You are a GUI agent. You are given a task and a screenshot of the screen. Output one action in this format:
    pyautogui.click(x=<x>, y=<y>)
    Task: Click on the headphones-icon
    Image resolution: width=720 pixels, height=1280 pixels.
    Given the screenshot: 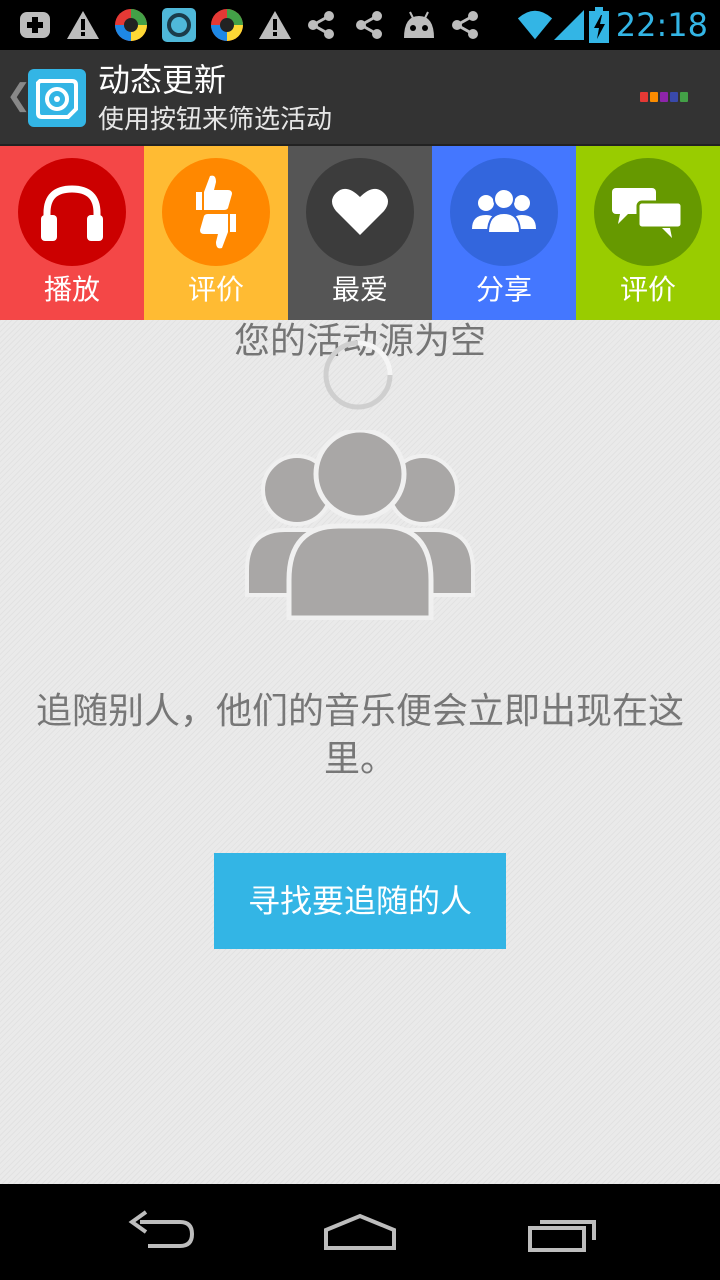 What is the action you would take?
    pyautogui.click(x=72, y=213)
    